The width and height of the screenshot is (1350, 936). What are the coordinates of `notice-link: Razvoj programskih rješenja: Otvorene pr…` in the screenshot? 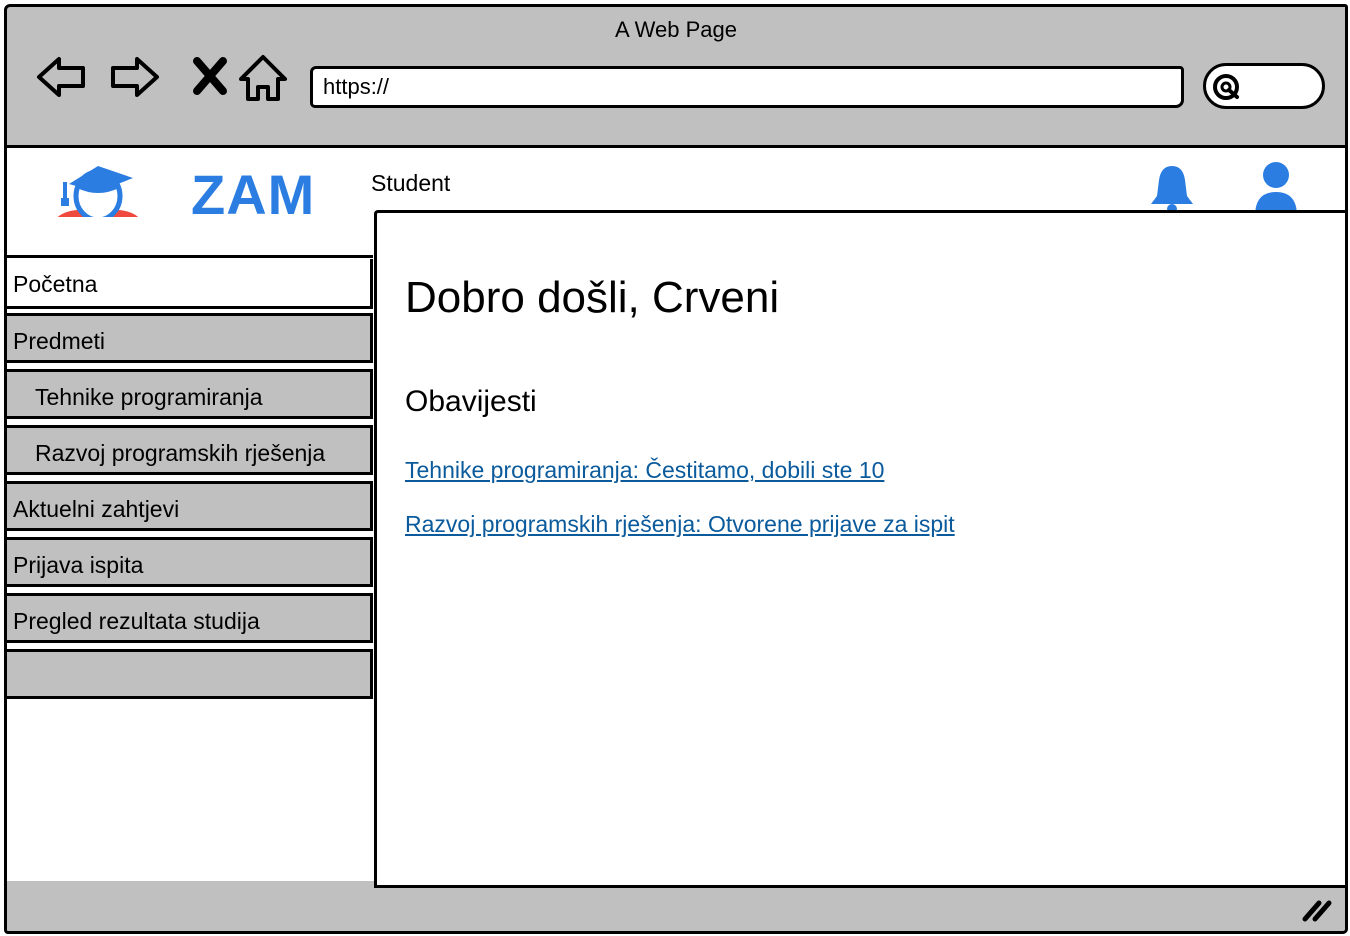 It's located at (680, 524).